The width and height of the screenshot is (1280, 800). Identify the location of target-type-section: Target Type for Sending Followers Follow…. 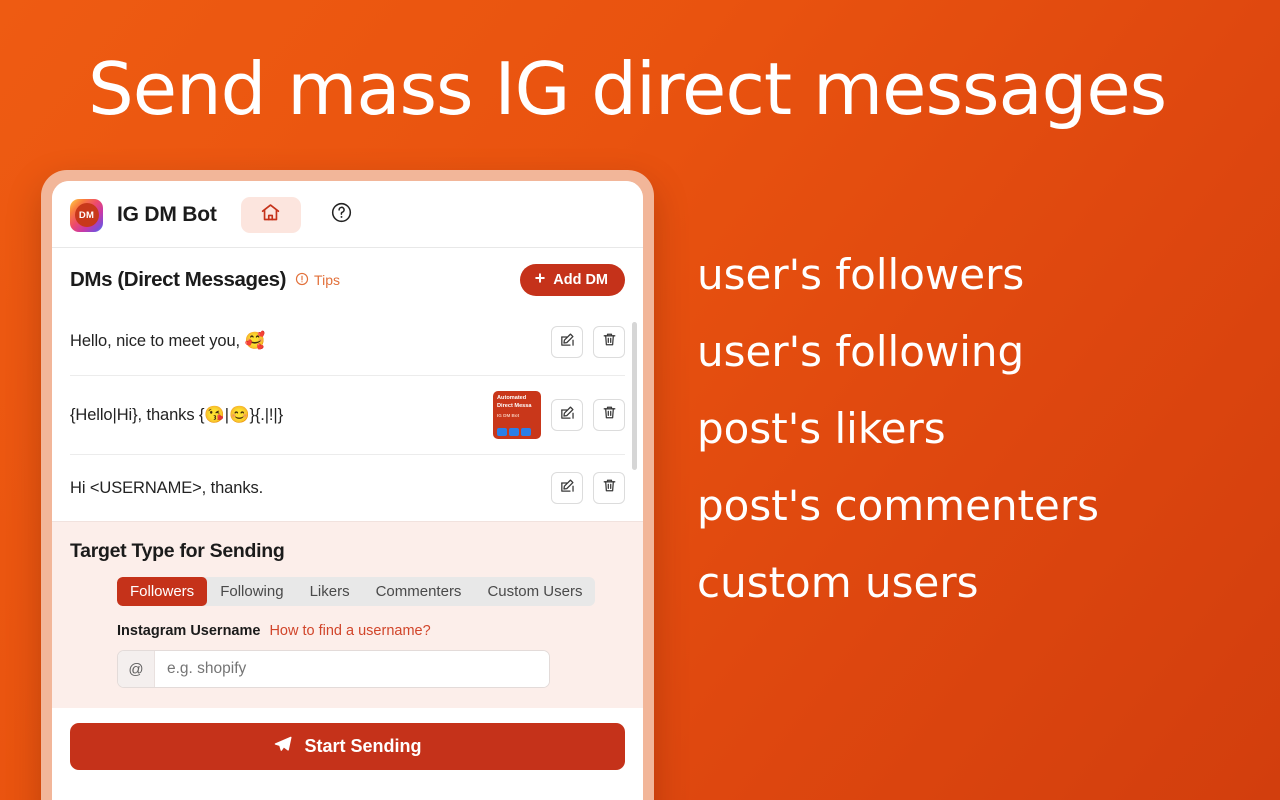
(347, 614).